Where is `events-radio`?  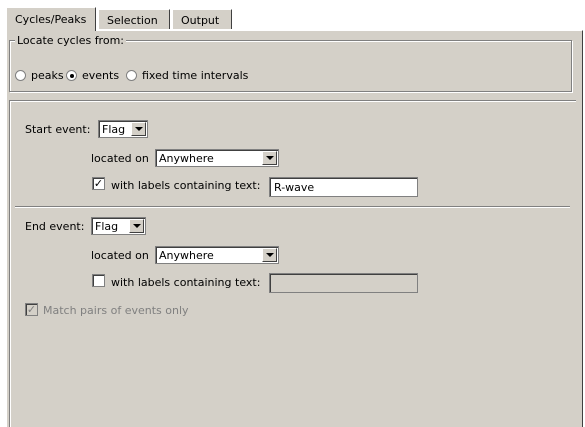
events-radio is located at coordinates (71, 75).